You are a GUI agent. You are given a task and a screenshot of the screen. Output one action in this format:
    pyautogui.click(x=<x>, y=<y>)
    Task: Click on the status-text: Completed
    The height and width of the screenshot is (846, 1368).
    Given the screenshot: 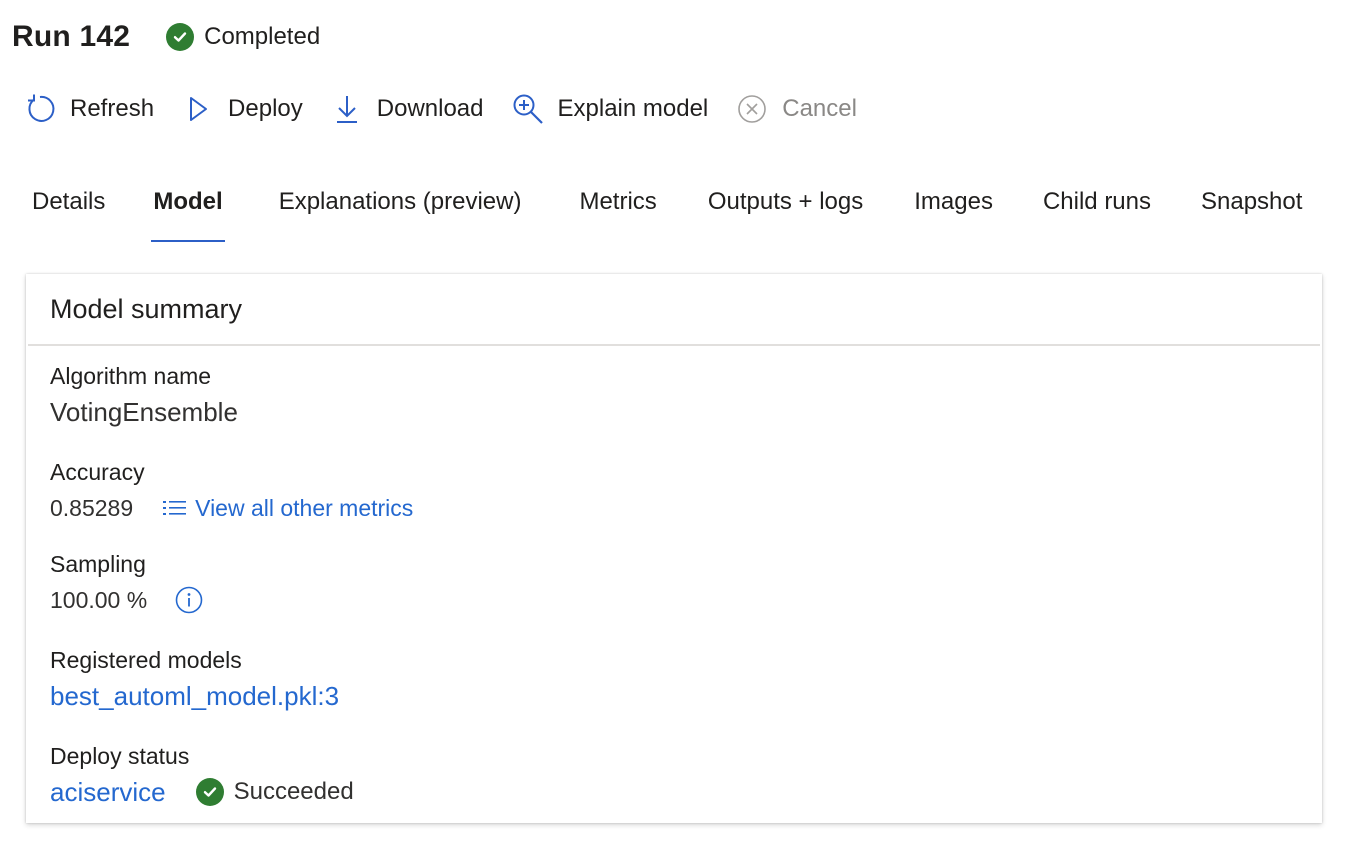 What is the action you would take?
    pyautogui.click(x=262, y=36)
    